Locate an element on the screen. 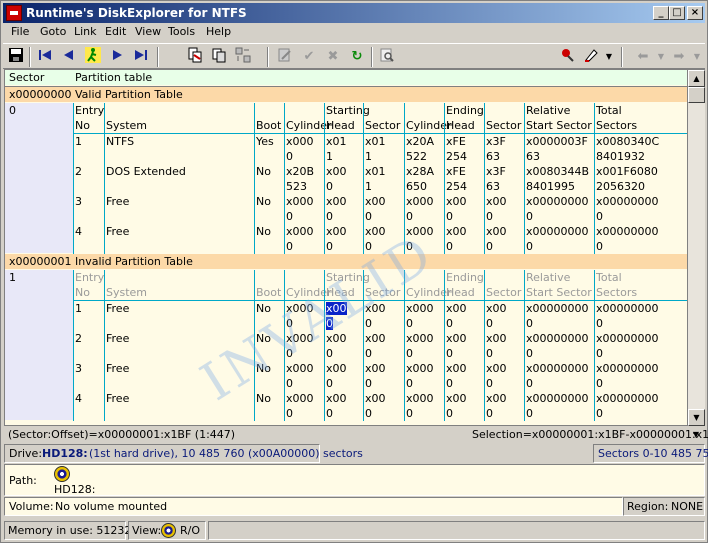  prev-icon is located at coordinates (69, 57).